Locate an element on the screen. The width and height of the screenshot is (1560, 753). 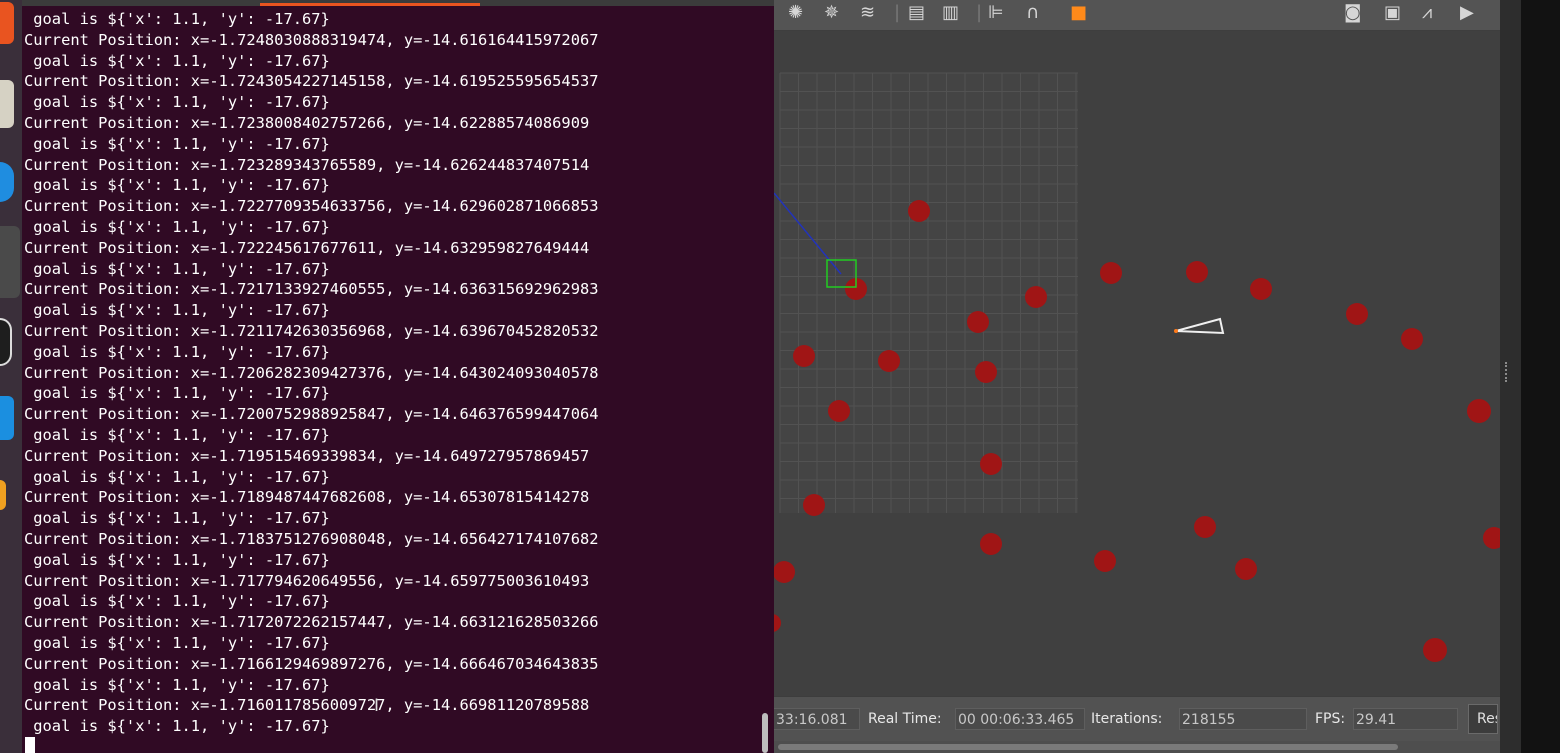
plot-icon: ⩘ is located at coordinates (1427, 13).